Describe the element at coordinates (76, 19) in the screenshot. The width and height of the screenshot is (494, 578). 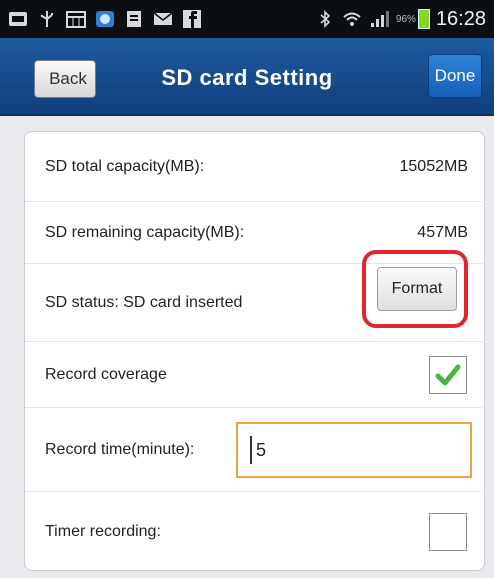
I see `calendar-icon` at that location.